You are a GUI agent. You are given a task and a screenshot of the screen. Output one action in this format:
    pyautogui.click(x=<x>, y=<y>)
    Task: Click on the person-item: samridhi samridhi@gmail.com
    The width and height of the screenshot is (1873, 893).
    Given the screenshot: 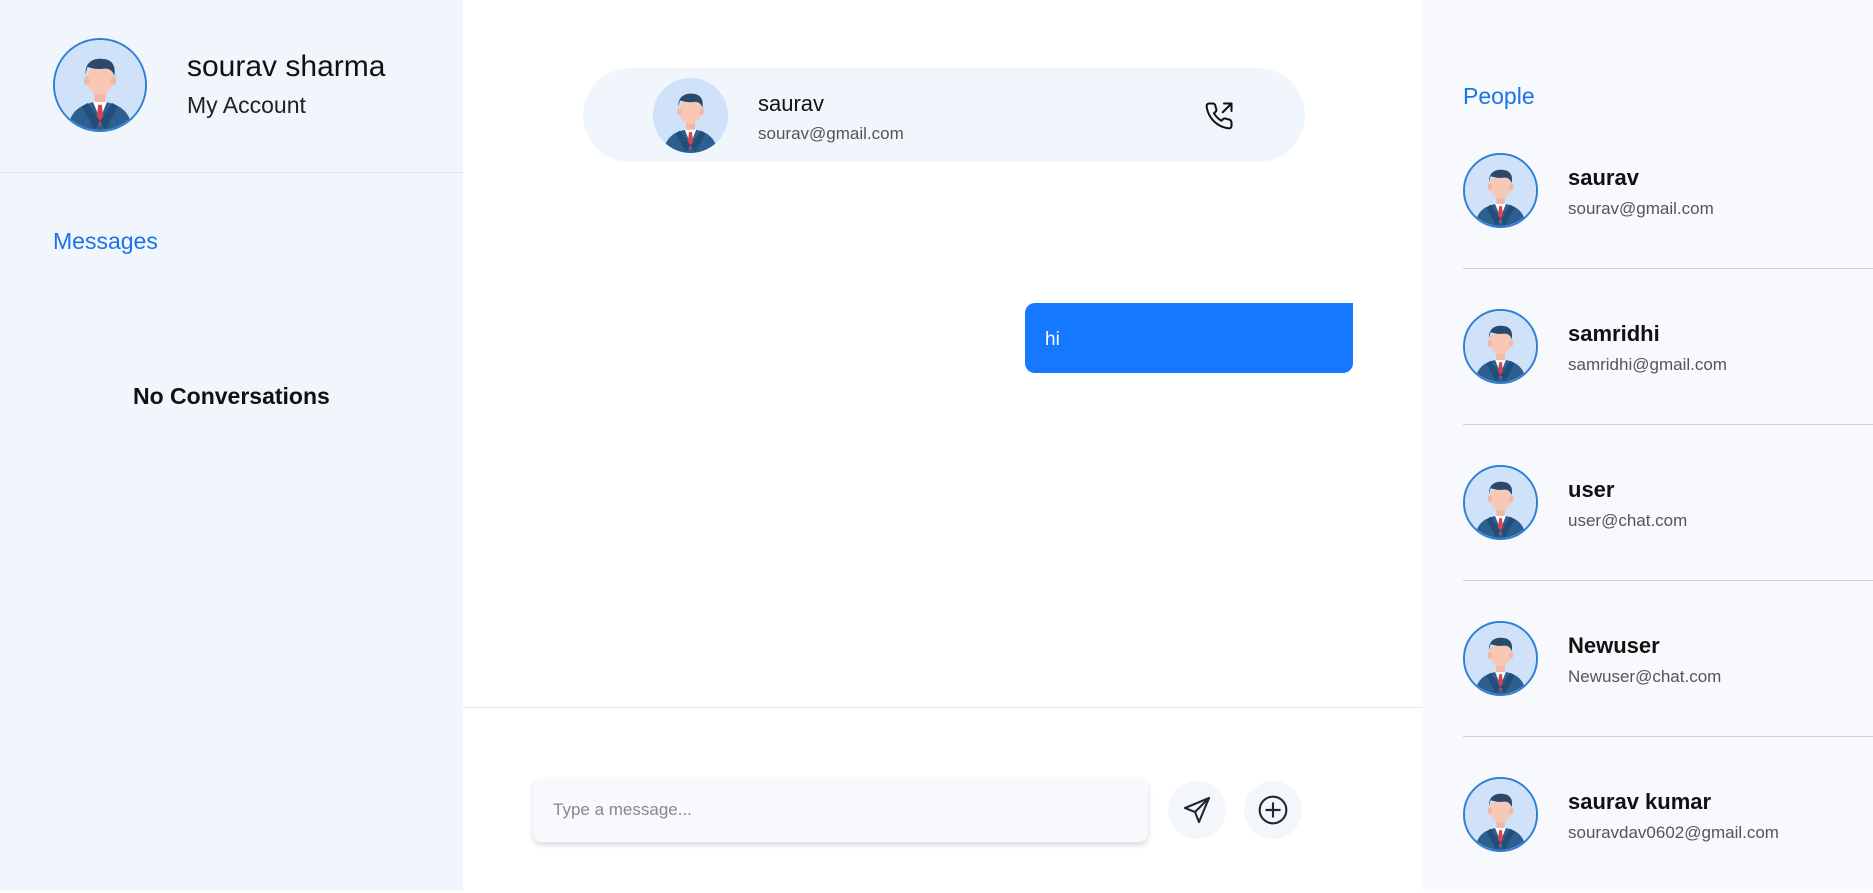 What is the action you would take?
    pyautogui.click(x=1668, y=347)
    